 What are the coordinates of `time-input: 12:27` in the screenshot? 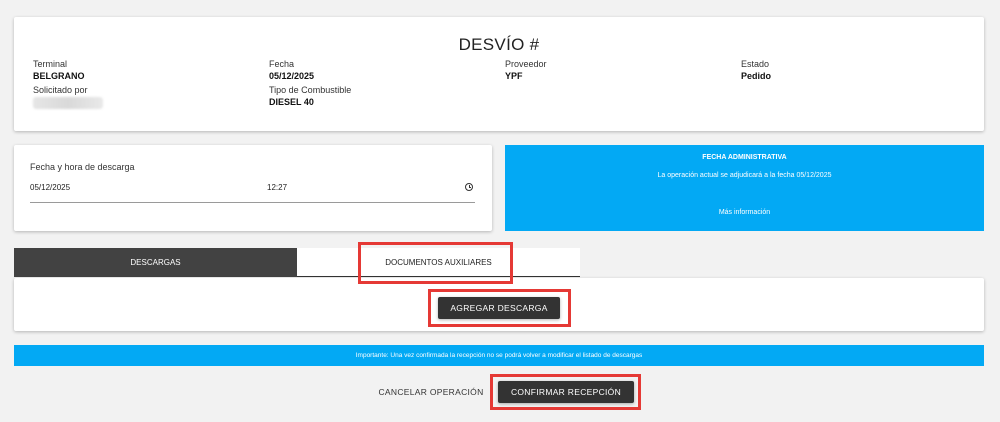 It's located at (371, 193).